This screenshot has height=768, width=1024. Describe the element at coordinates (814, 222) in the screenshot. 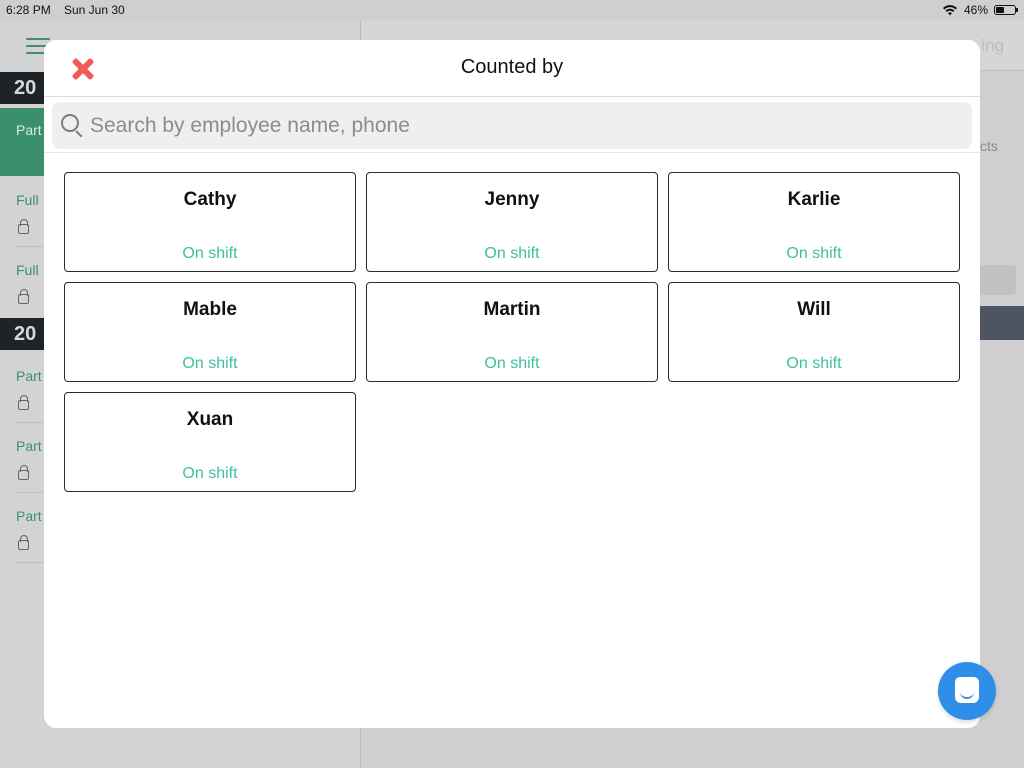

I see `employee-card: Karlie On shift` at that location.